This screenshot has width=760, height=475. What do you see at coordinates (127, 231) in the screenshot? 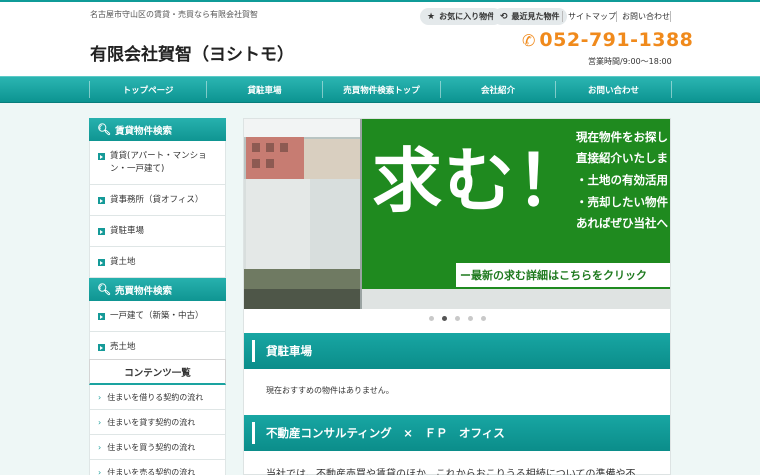
I see `sidebar-item-label: 貸駐車場` at bounding box center [127, 231].